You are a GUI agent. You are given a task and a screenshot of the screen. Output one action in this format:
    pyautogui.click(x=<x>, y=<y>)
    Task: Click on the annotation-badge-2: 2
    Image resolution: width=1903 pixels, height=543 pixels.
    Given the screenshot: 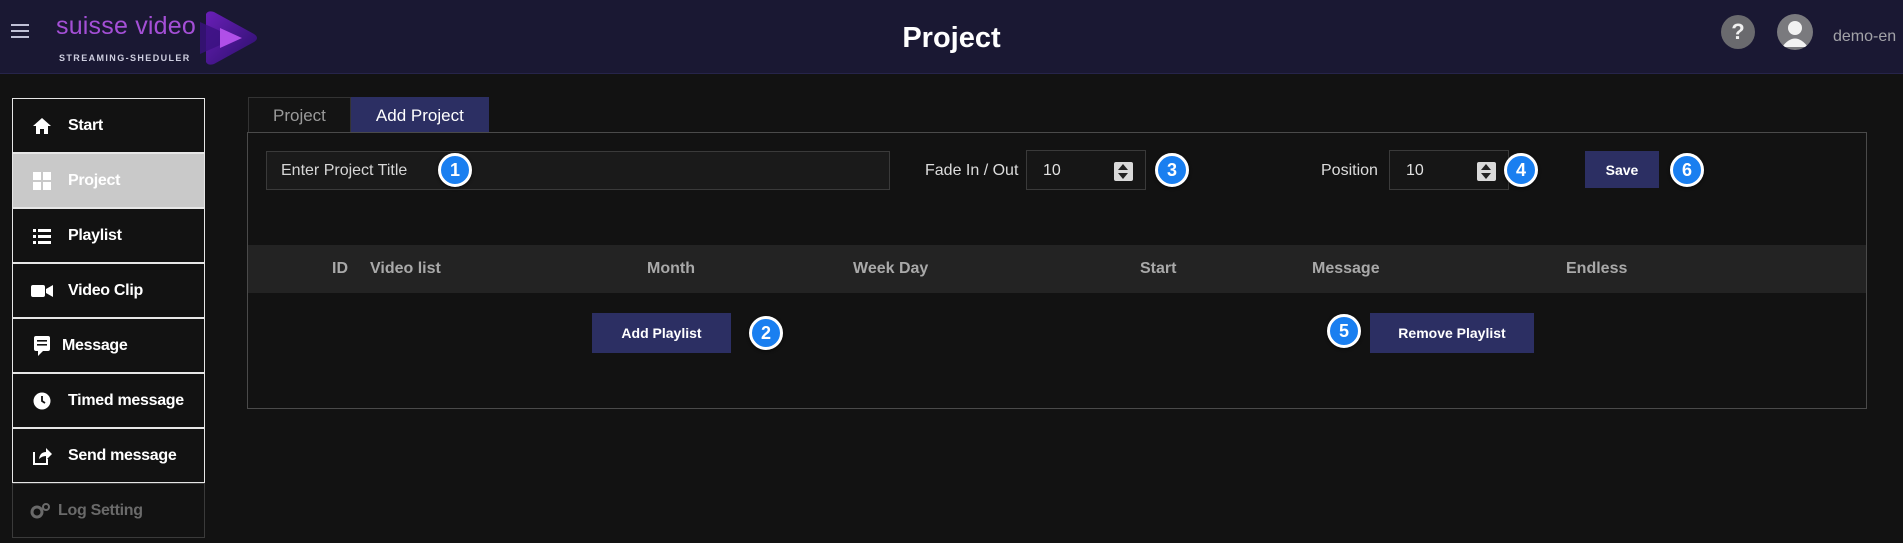 What is the action you would take?
    pyautogui.click(x=766, y=333)
    